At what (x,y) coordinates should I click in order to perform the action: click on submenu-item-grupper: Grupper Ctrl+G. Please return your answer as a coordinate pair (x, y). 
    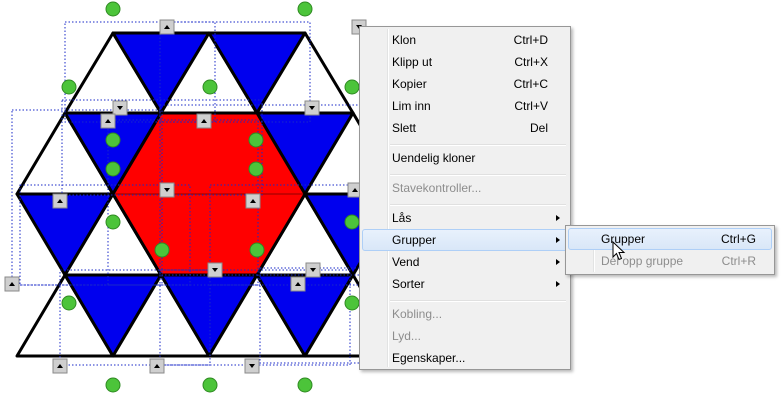
    Looking at the image, I should click on (670, 239).